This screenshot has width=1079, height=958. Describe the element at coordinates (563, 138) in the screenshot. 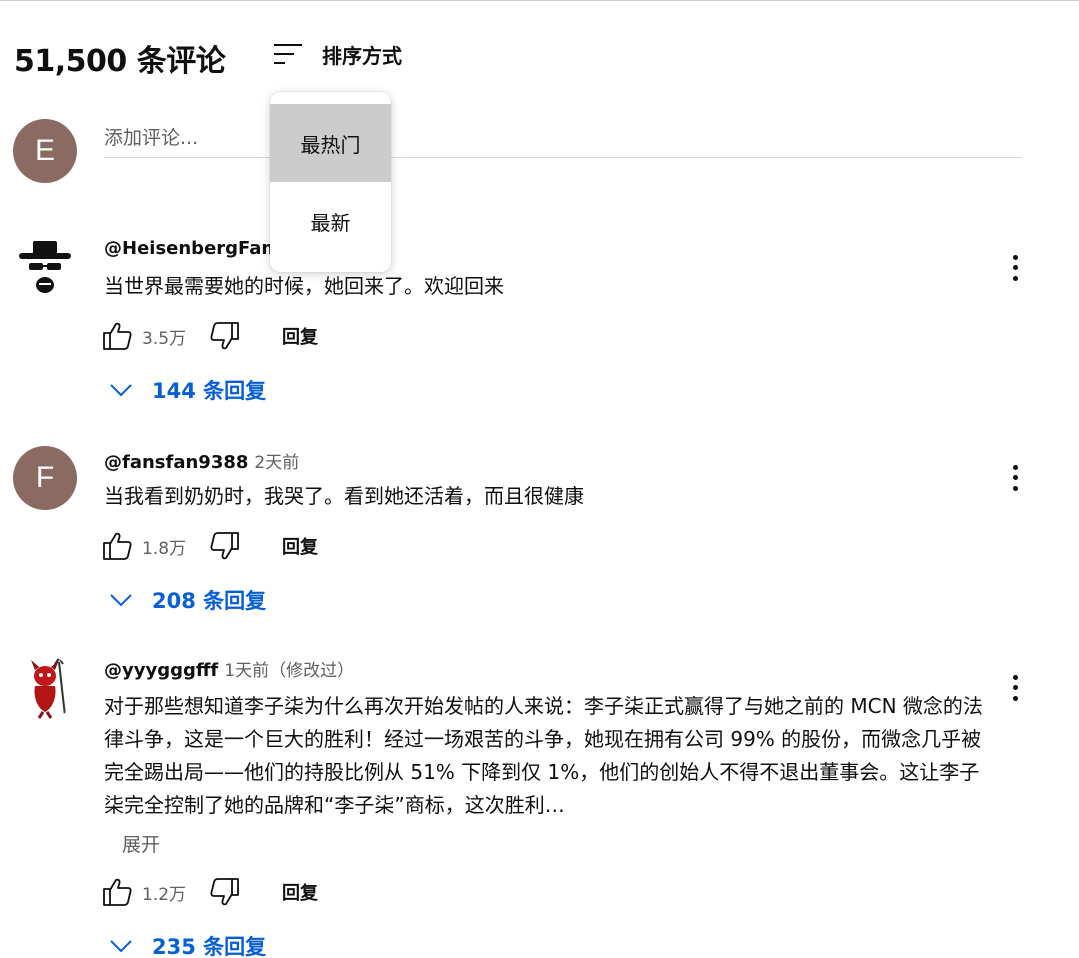

I see `add-comment-input` at that location.